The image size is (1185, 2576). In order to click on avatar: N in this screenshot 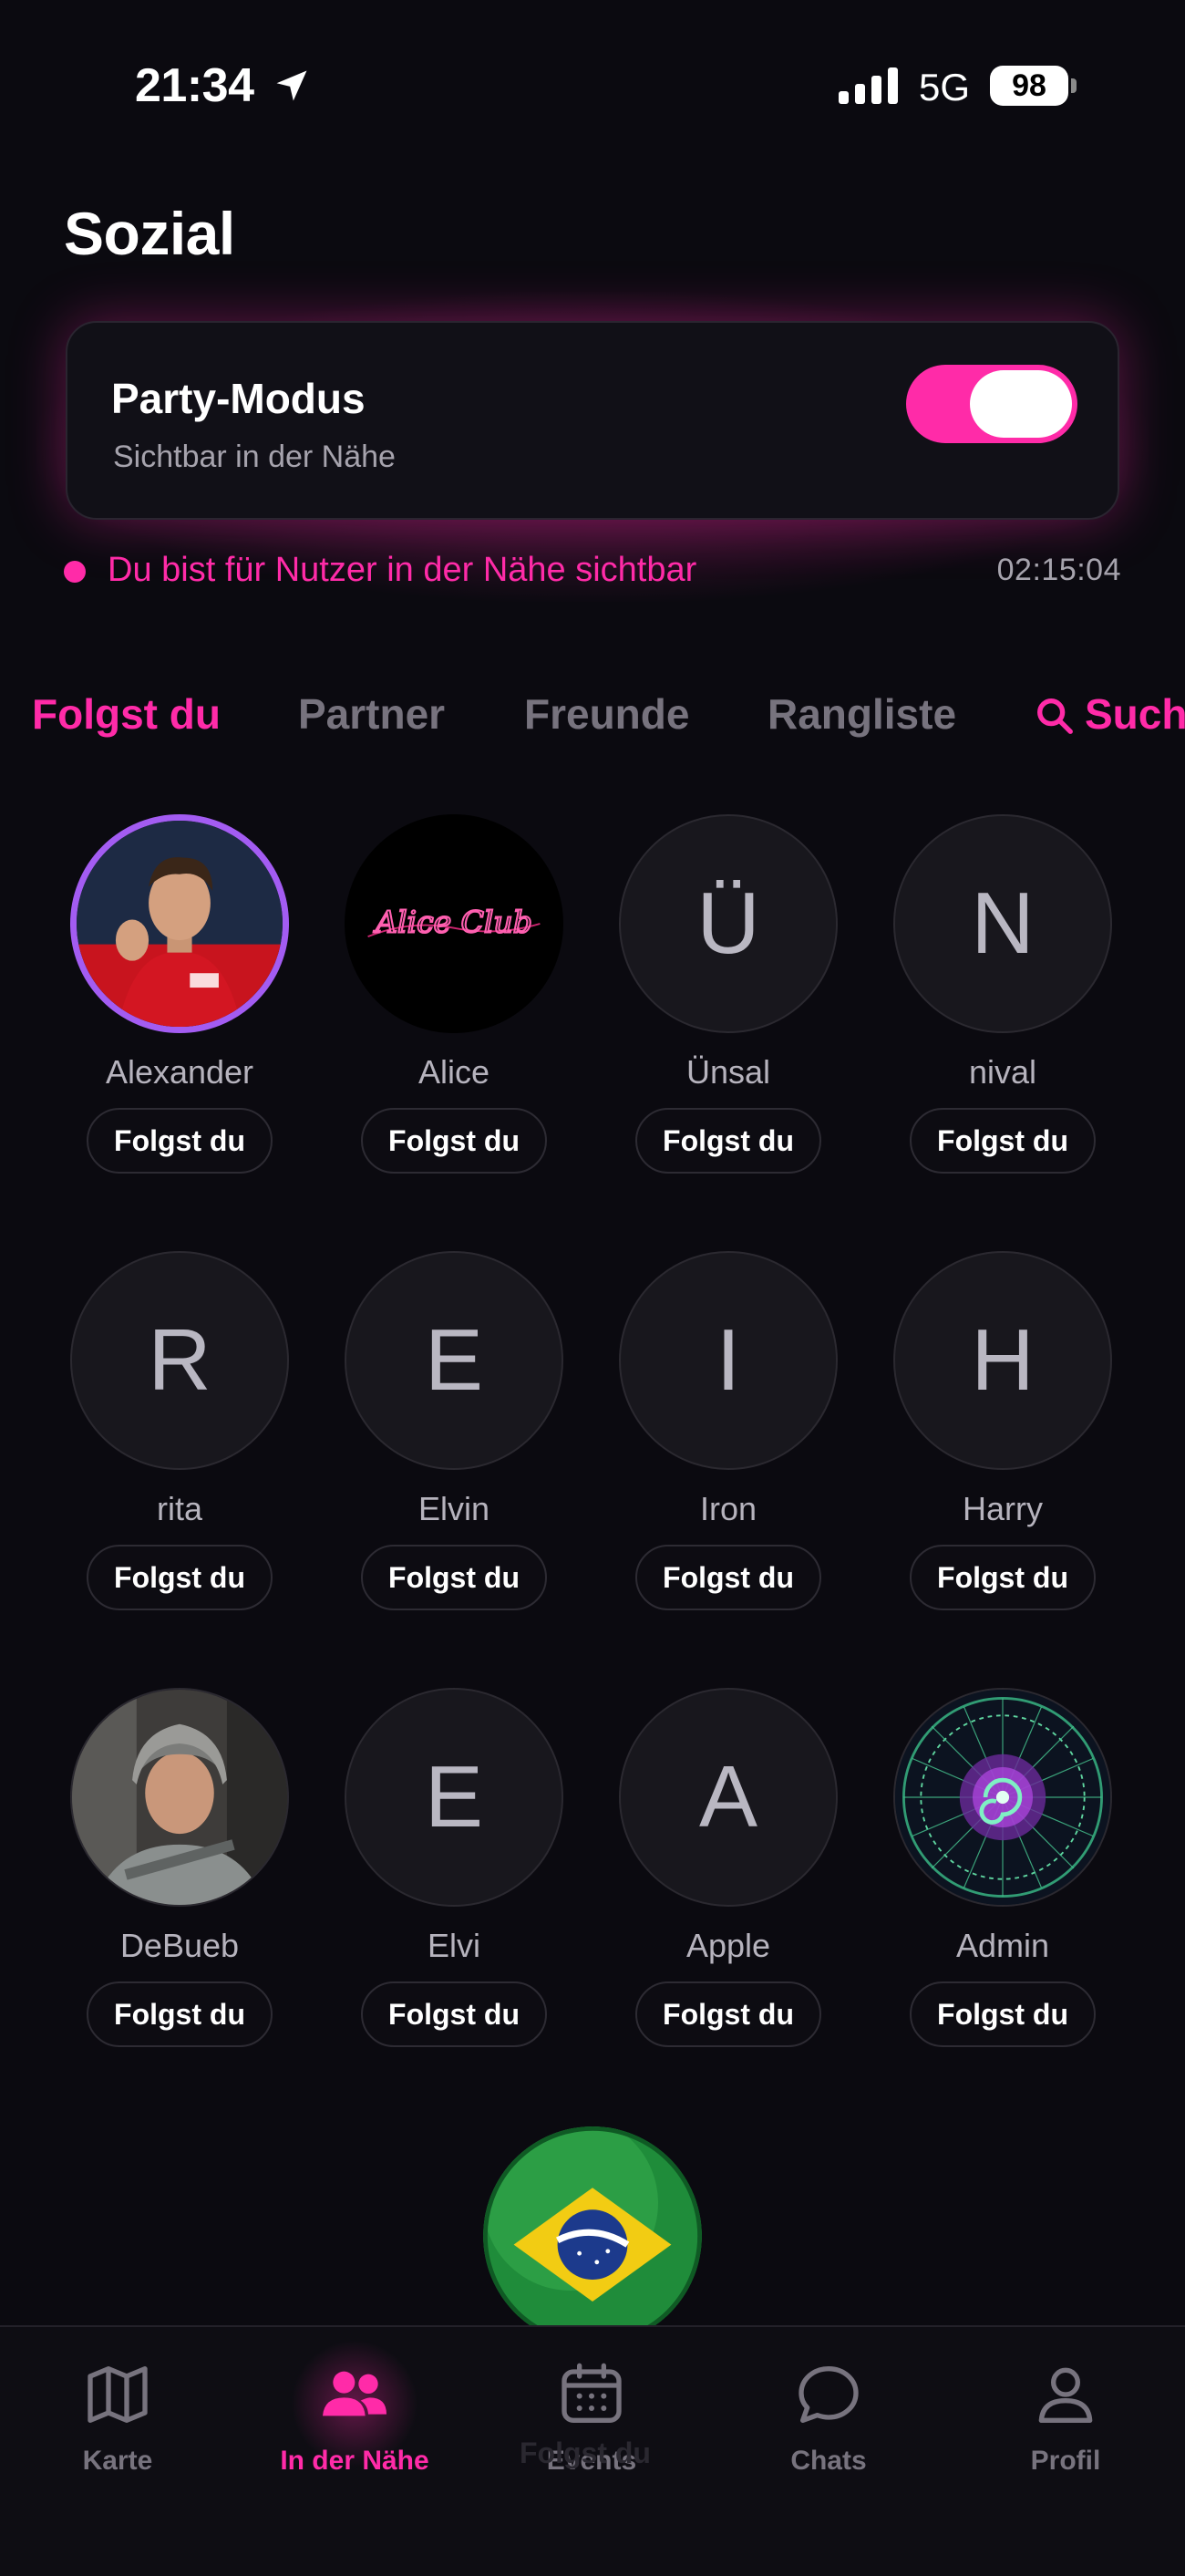, I will do `click(1002, 923)`.